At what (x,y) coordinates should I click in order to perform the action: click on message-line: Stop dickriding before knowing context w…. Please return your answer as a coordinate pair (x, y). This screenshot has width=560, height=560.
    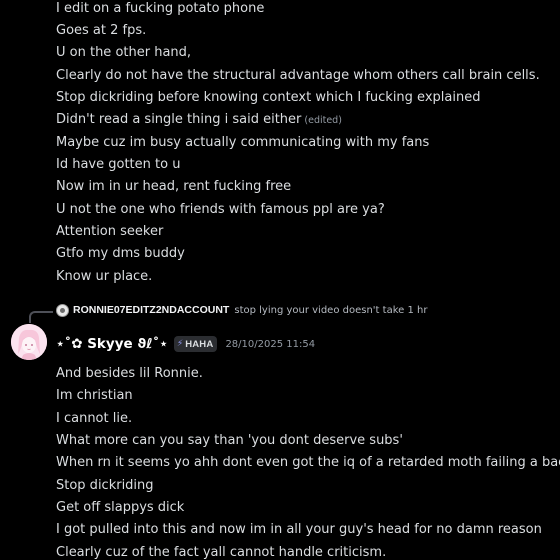
    Looking at the image, I should click on (268, 97).